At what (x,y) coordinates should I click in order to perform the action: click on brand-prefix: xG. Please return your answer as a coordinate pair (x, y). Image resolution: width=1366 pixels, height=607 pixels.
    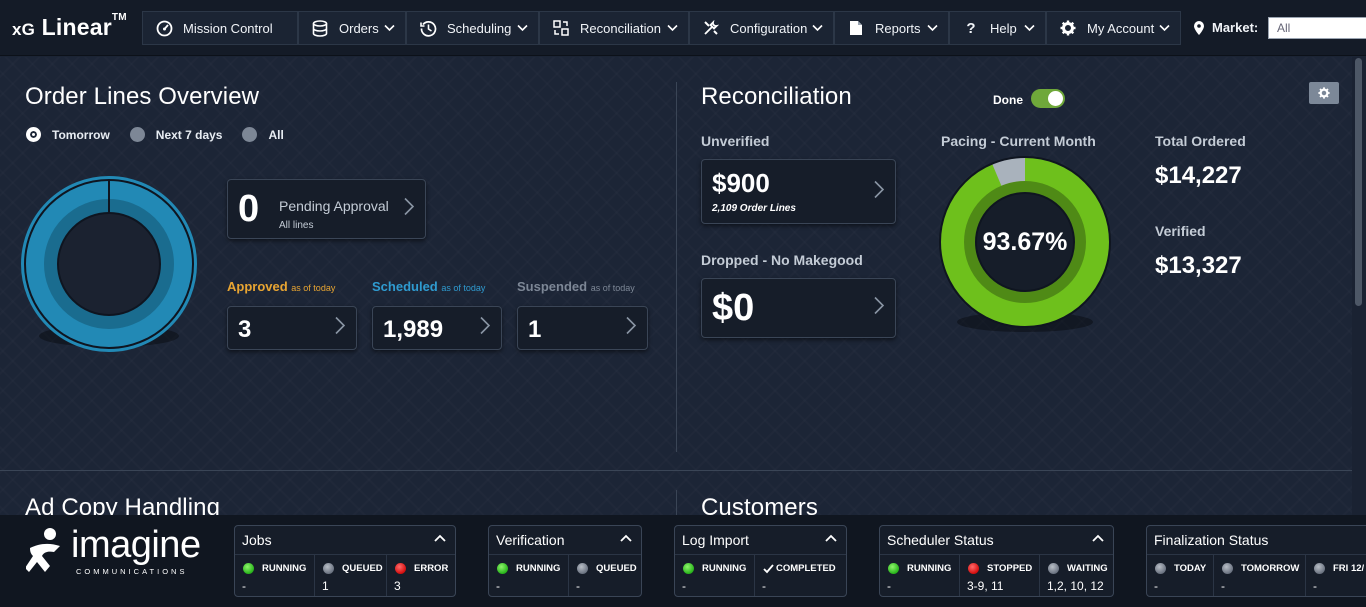
    Looking at the image, I should click on (24, 29).